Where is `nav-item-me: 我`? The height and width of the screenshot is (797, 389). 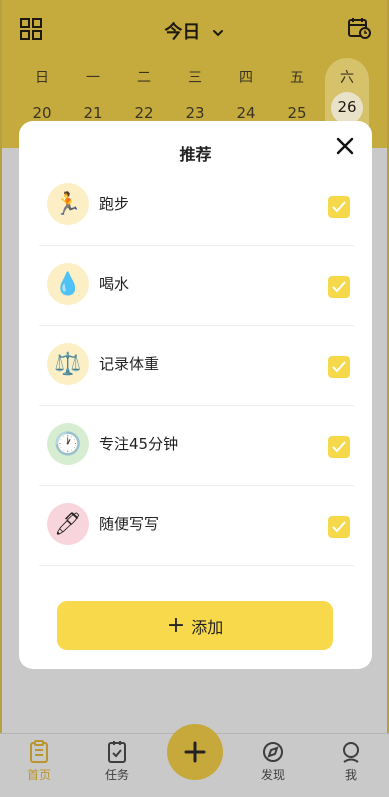
nav-item-me: 我 is located at coordinates (351, 761).